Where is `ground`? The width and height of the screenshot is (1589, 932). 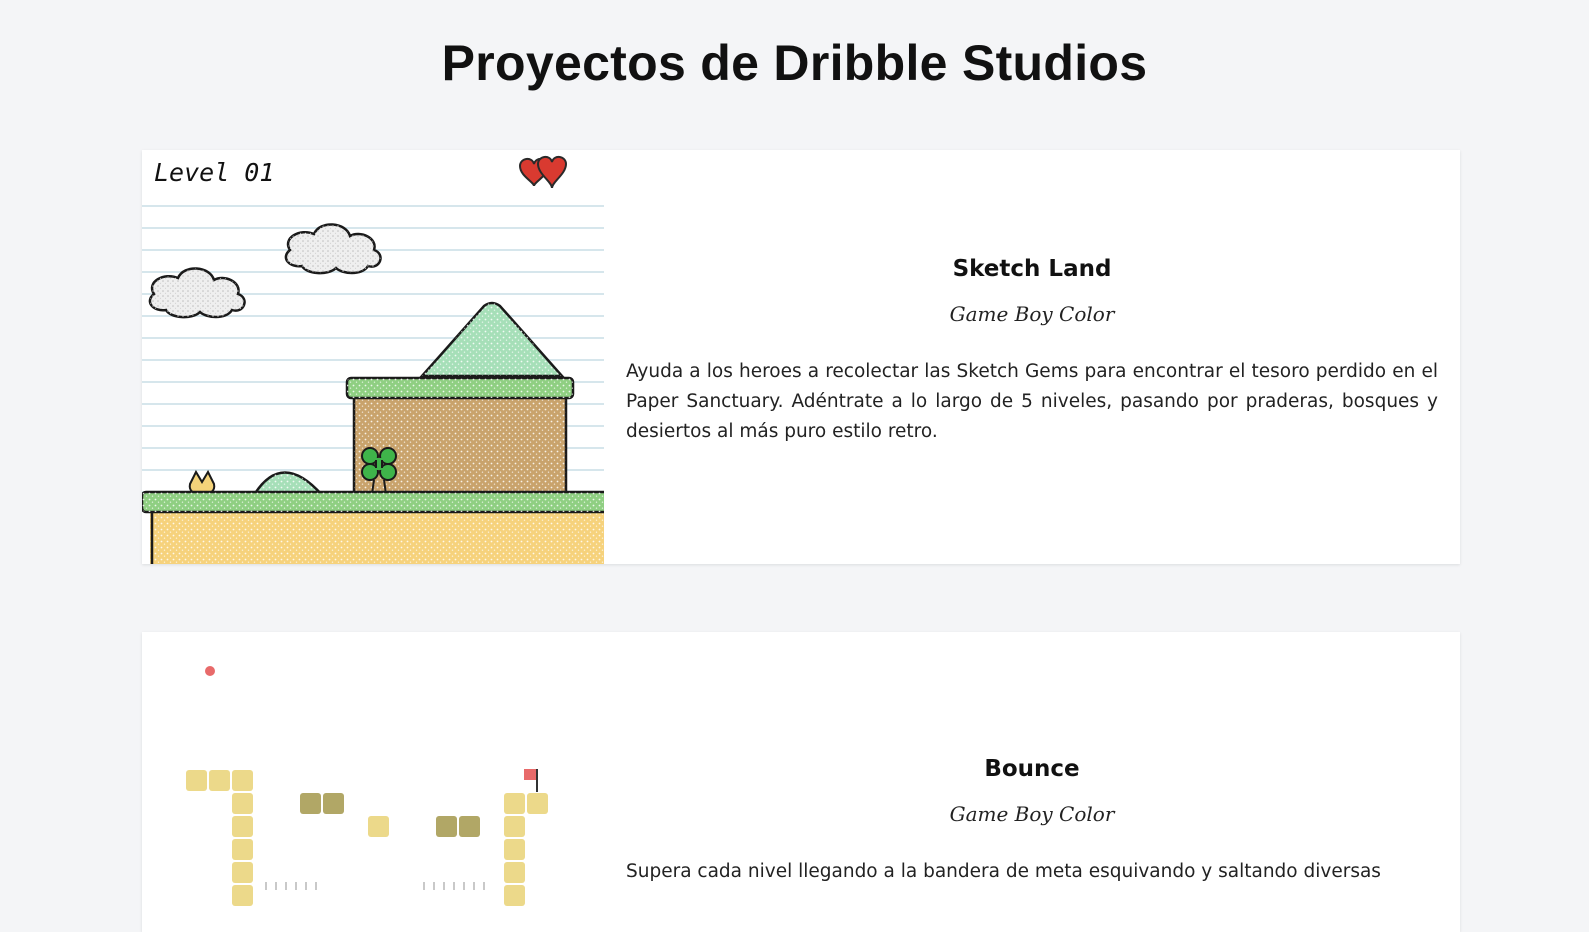 ground is located at coordinates (373, 527).